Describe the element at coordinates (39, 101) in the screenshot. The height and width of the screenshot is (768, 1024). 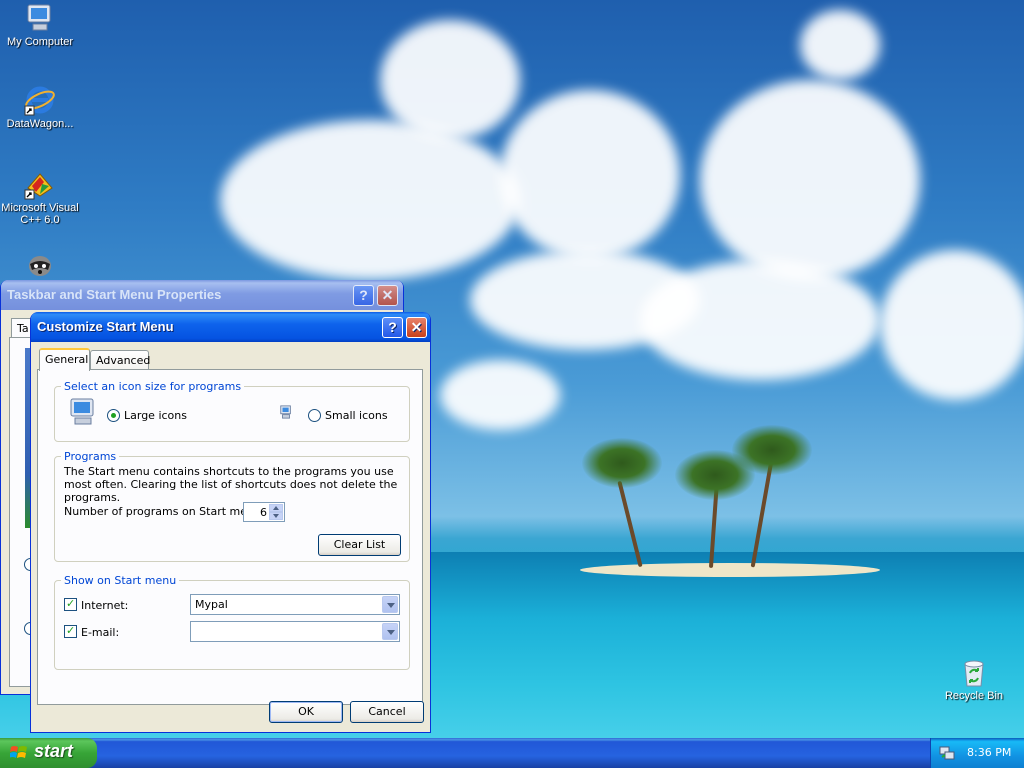
I see `internet-explorer-icon` at that location.